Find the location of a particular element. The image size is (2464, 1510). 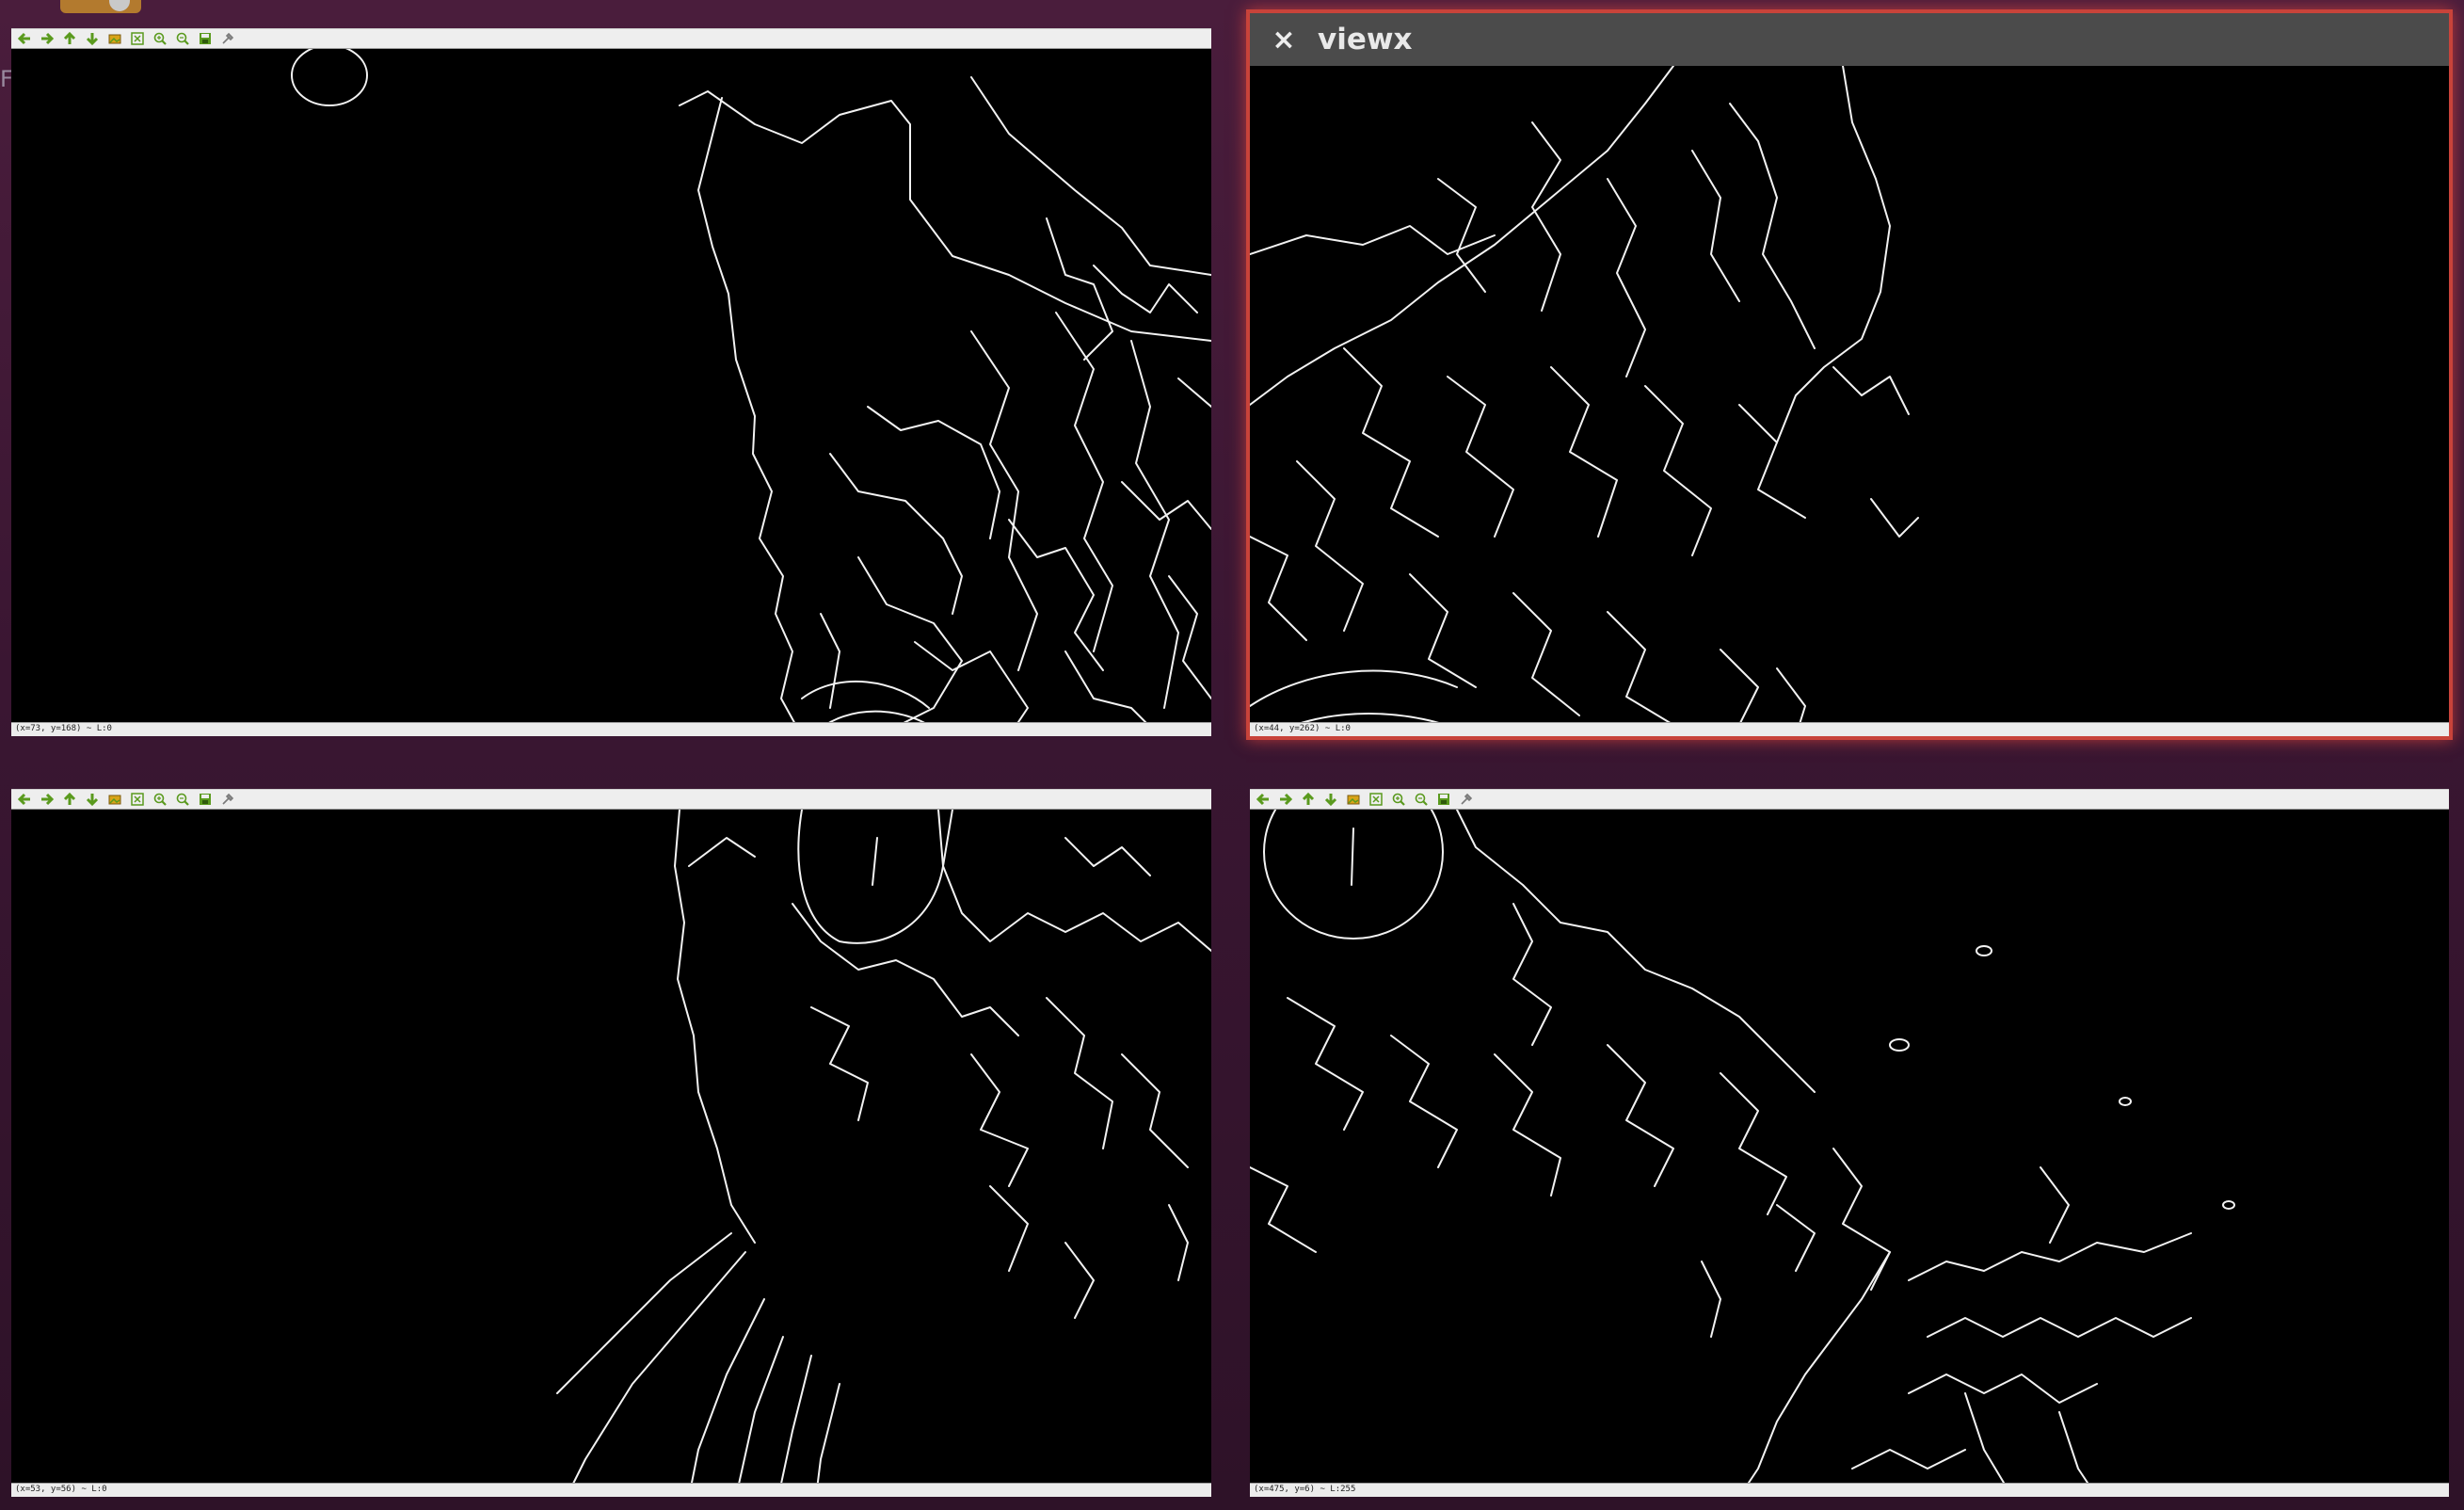

window-title: viewx is located at coordinates (1365, 39).